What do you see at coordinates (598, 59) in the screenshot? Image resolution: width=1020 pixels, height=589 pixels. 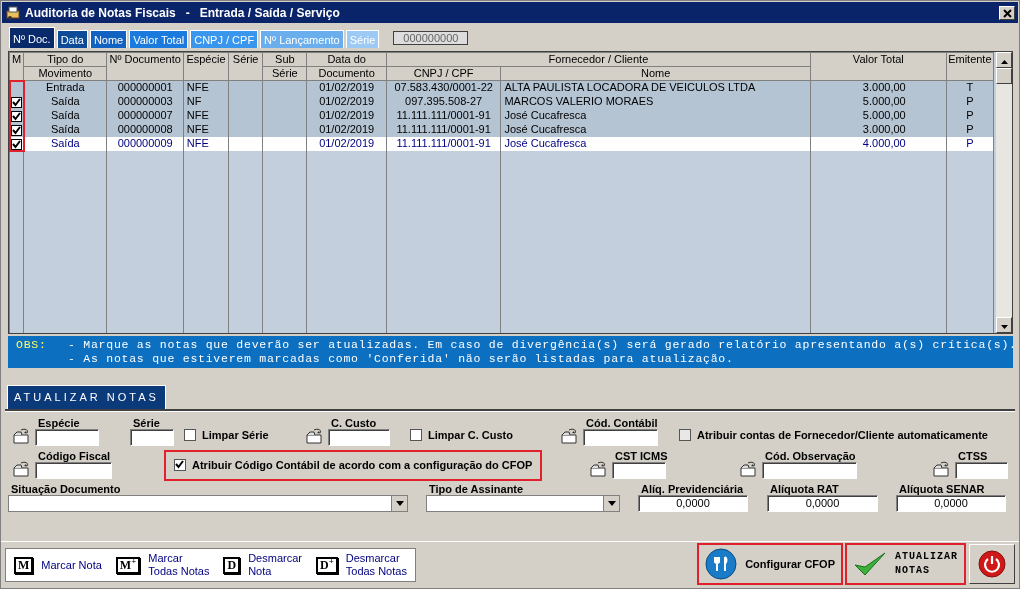 I see `column-header: Fornecedor / Cliente` at bounding box center [598, 59].